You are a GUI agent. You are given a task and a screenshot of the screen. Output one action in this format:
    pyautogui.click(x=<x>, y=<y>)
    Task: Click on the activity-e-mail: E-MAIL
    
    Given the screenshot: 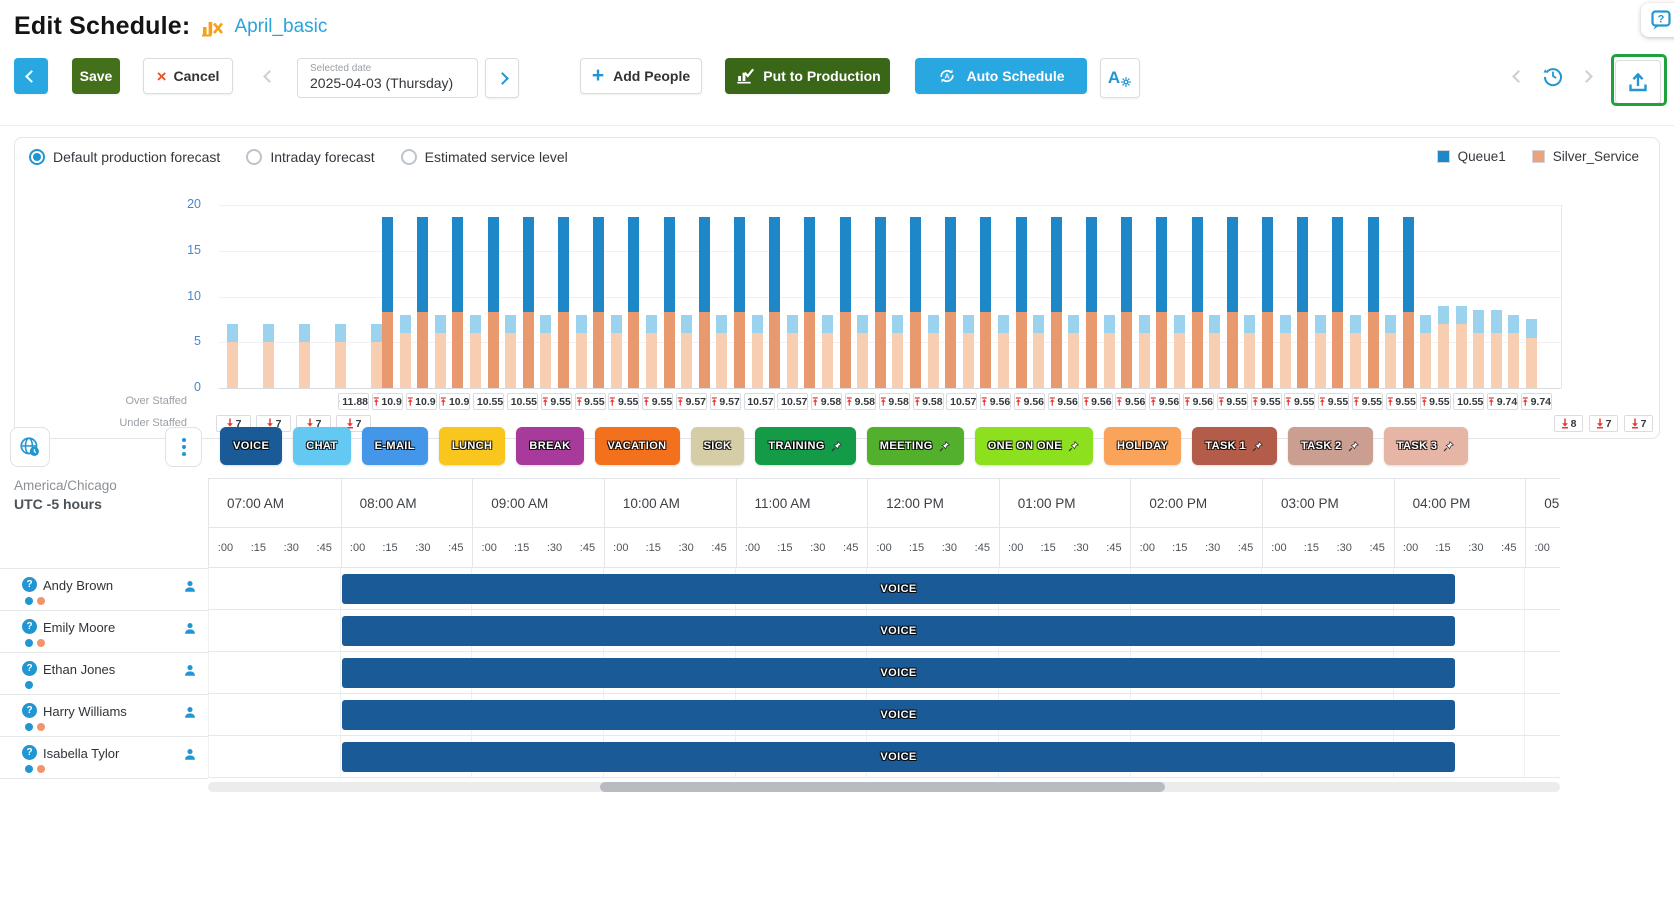 What is the action you would take?
    pyautogui.click(x=394, y=446)
    